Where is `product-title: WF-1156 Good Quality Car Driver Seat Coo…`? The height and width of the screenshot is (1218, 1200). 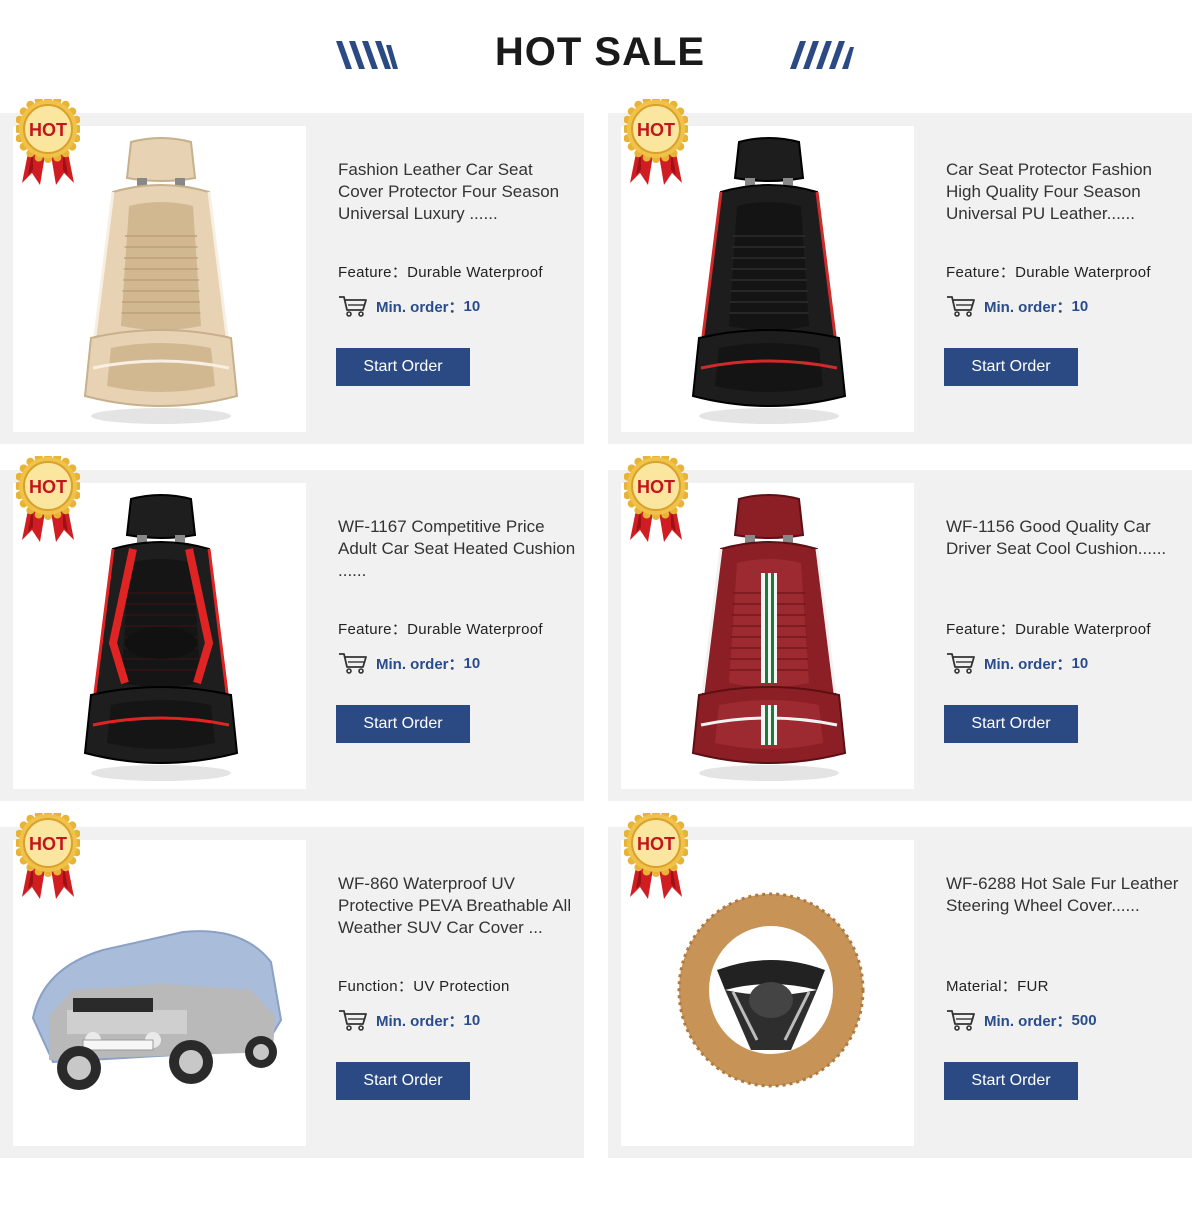 product-title: WF-1156 Good Quality Car Driver Seat Coo… is located at coordinates (1066, 538).